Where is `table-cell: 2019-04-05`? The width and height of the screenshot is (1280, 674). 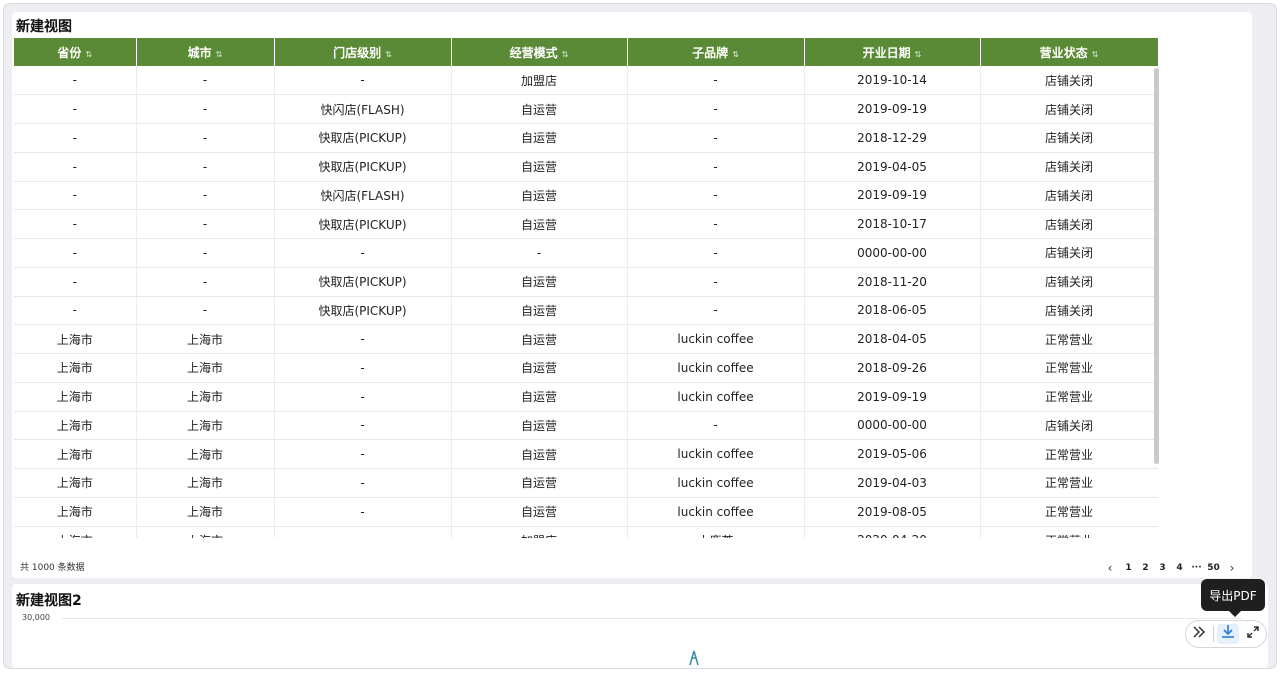 table-cell: 2019-04-05 is located at coordinates (892, 167).